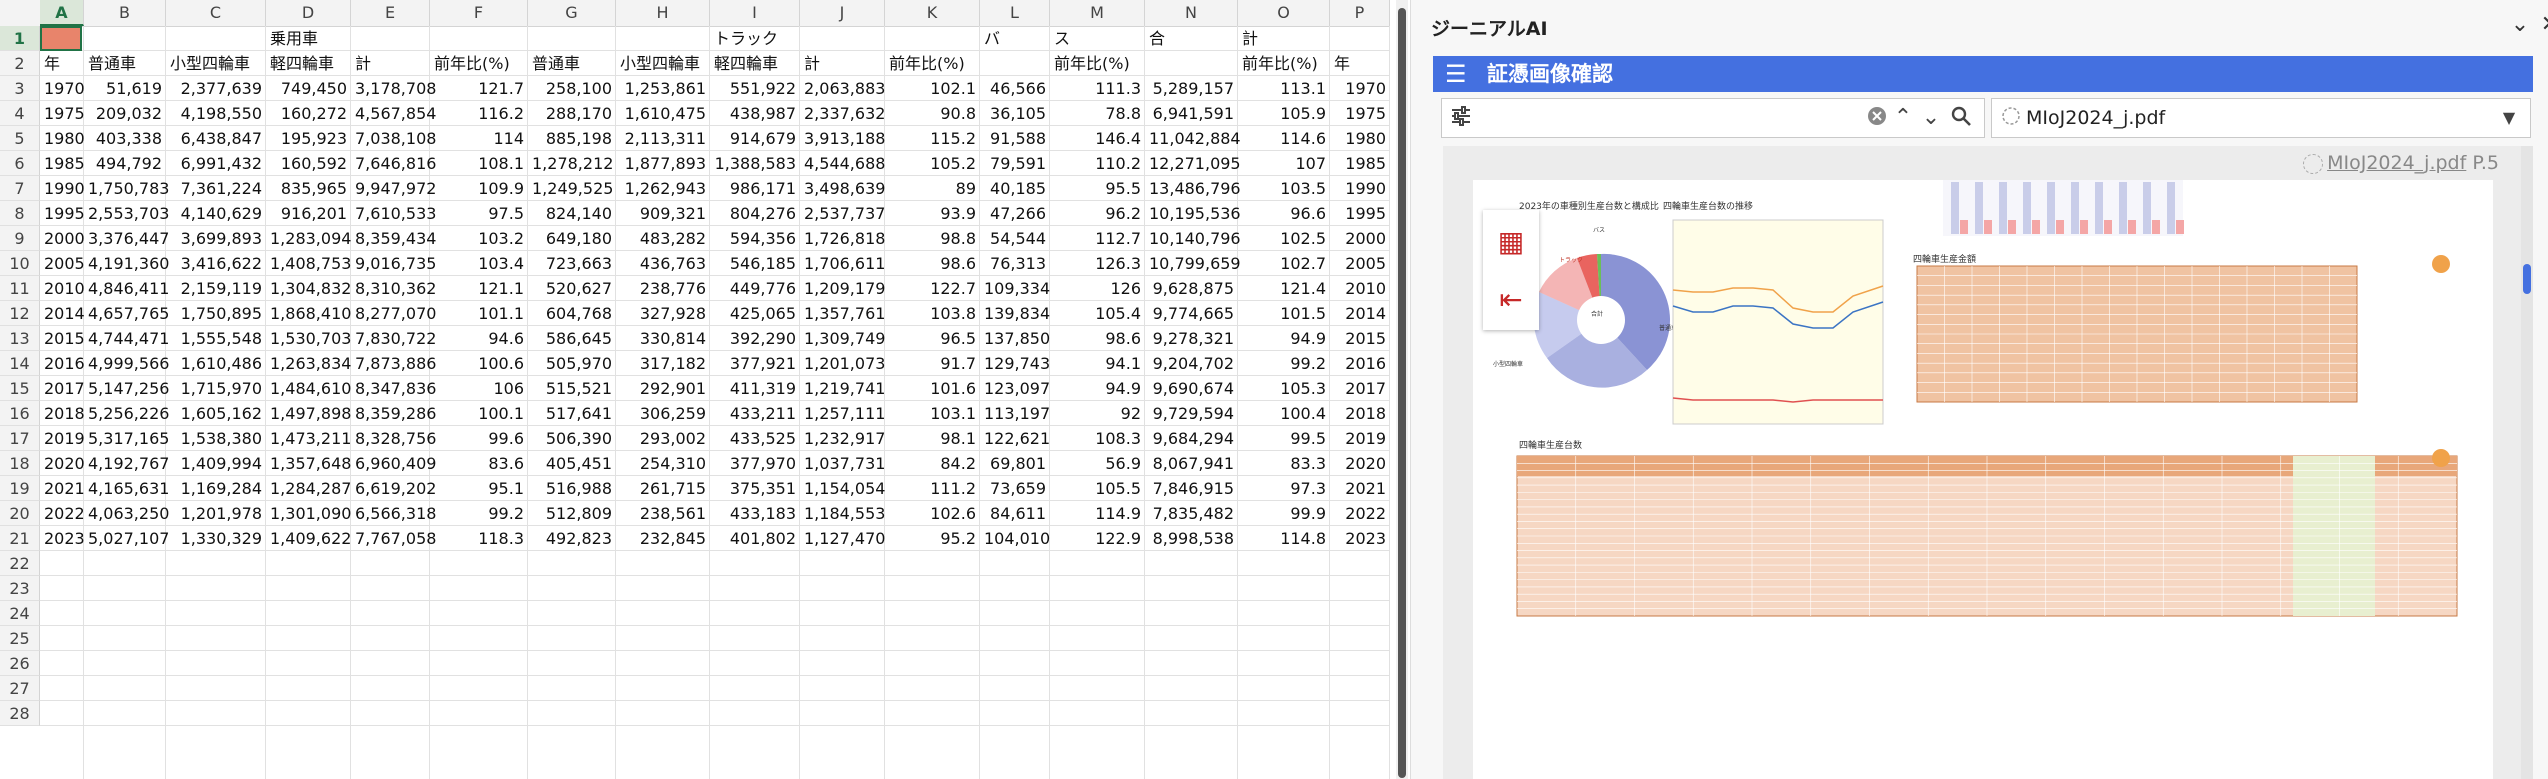  Describe the element at coordinates (126, 213) in the screenshot. I see `data-cell: 2,553,703` at that location.